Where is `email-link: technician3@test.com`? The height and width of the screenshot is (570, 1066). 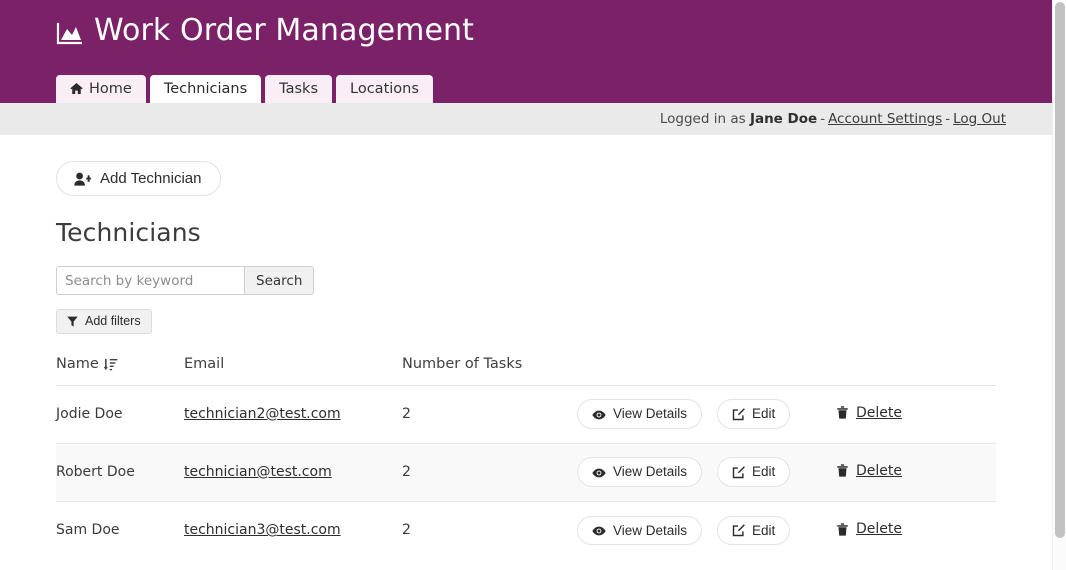
email-link: technician3@test.com is located at coordinates (262, 530).